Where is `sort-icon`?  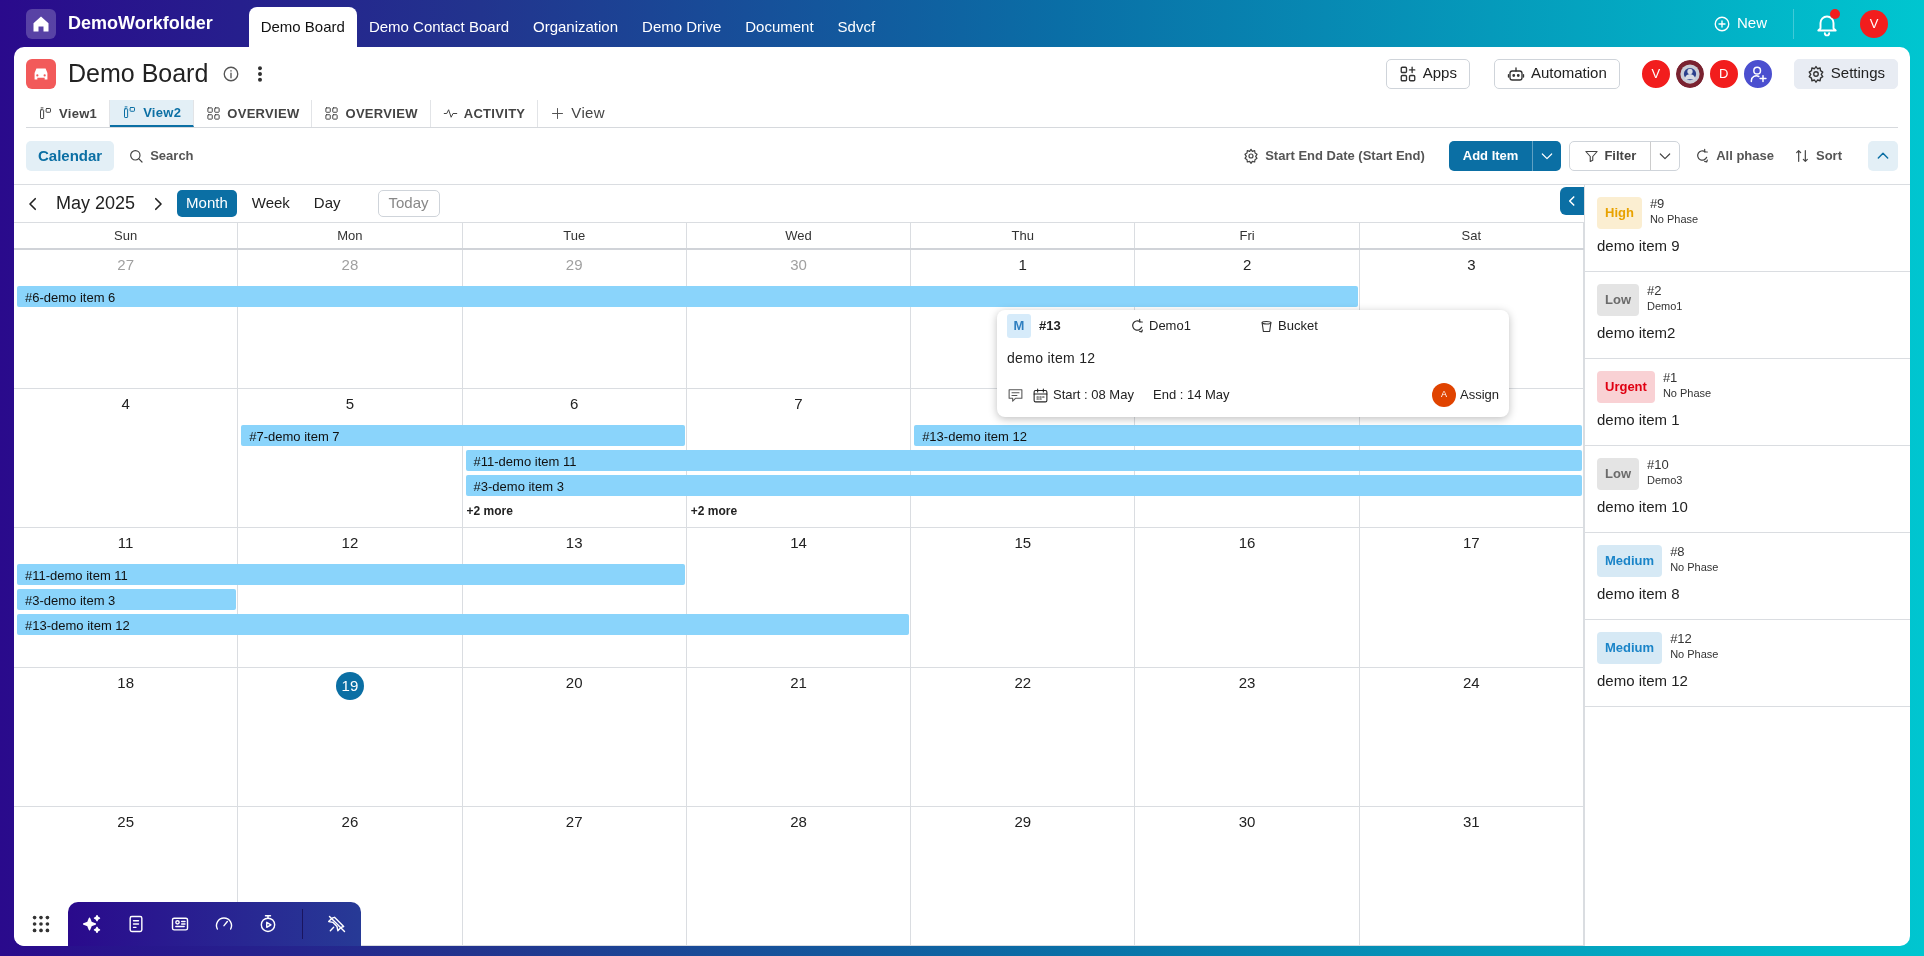
sort-icon is located at coordinates (1802, 156).